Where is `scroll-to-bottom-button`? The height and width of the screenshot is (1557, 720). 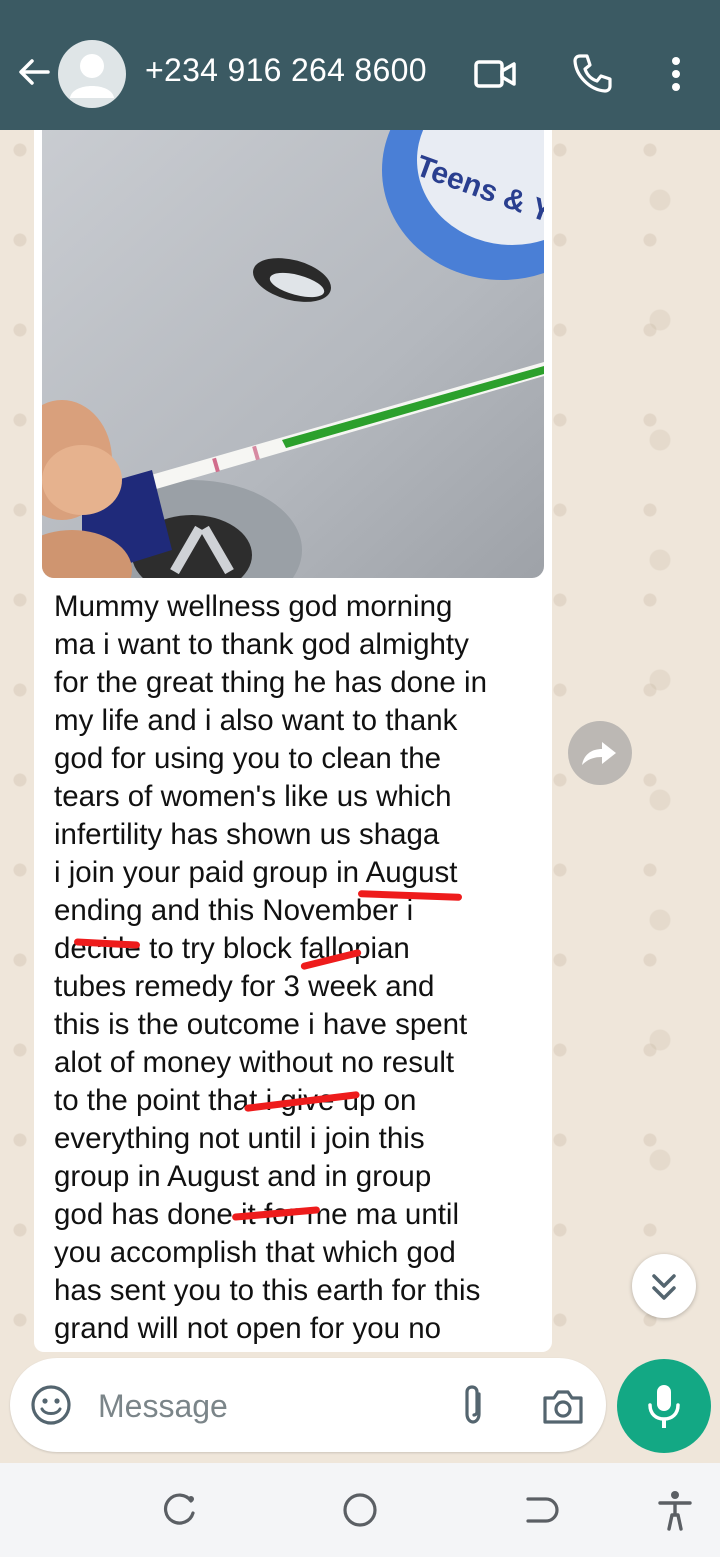
scroll-to-bottom-button is located at coordinates (664, 1286).